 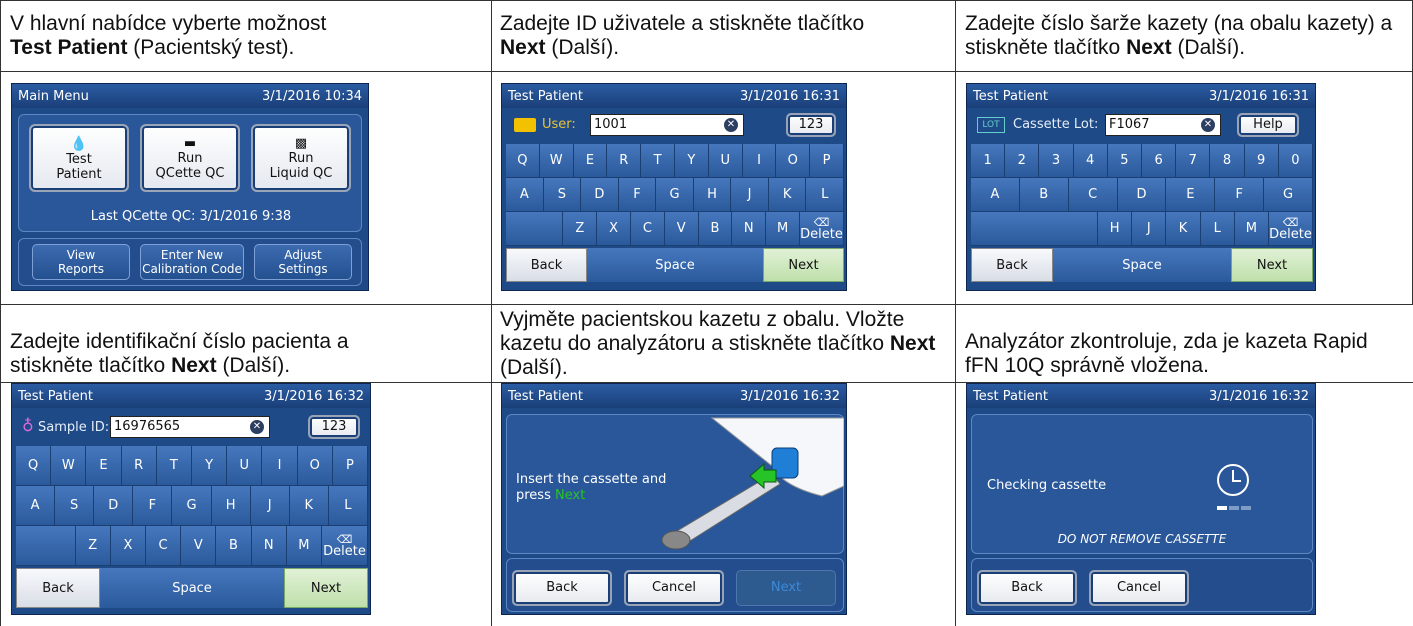 What do you see at coordinates (786, 588) in the screenshot?
I see `next-button-disabled: Next` at bounding box center [786, 588].